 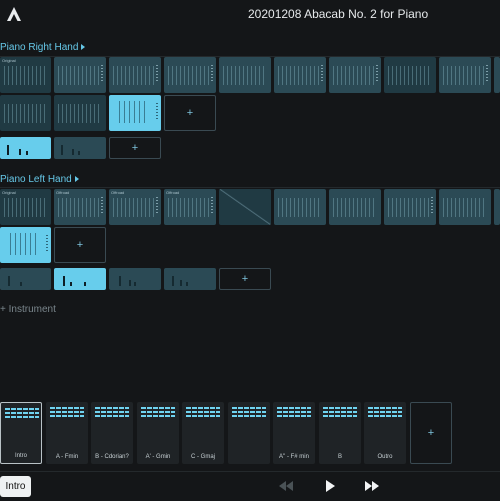 What do you see at coordinates (36, 179) in the screenshot?
I see `track-name: Piano Left Hand` at bounding box center [36, 179].